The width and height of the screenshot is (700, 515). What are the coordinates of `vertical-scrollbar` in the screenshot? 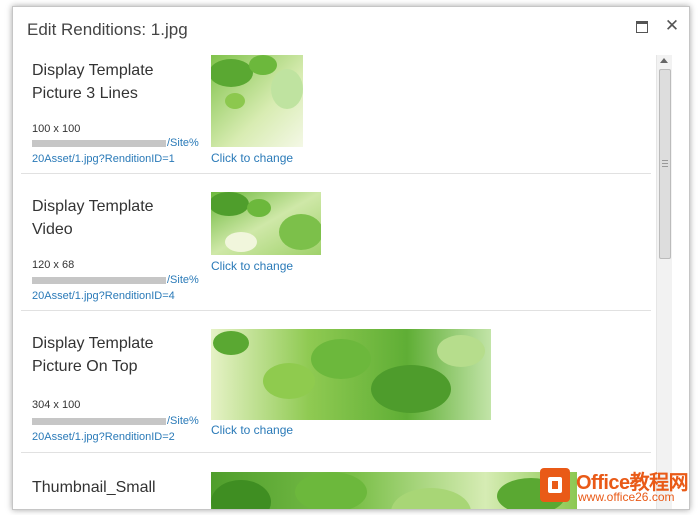 It's located at (664, 282).